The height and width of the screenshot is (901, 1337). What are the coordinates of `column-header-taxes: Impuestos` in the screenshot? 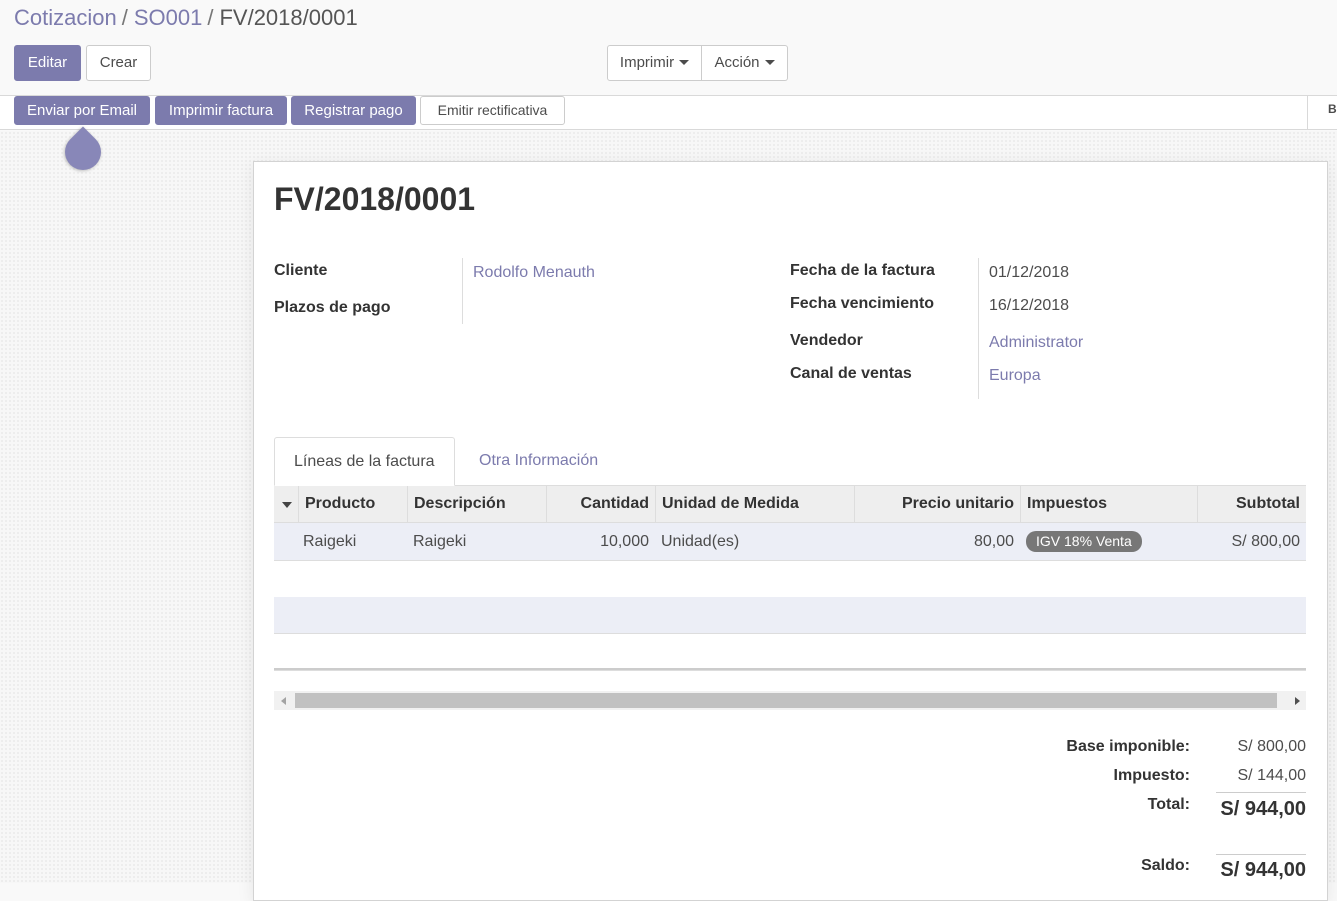 It's located at (1108, 504).